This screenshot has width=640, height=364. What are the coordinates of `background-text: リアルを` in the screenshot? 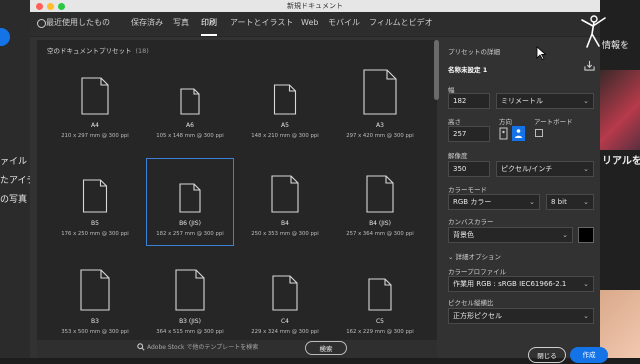 It's located at (621, 161).